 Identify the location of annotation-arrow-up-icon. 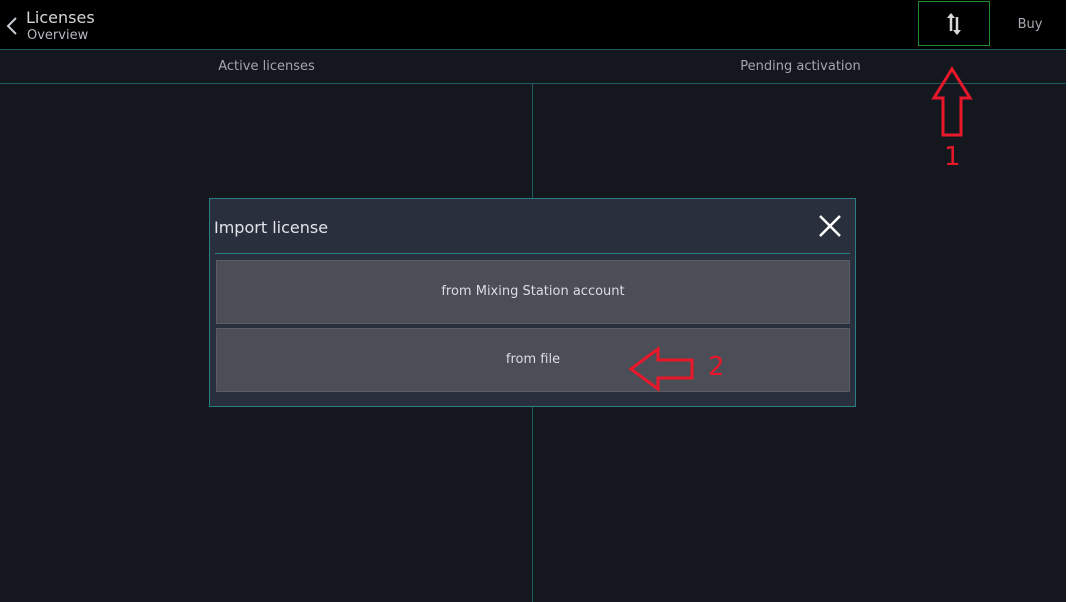
(952, 101).